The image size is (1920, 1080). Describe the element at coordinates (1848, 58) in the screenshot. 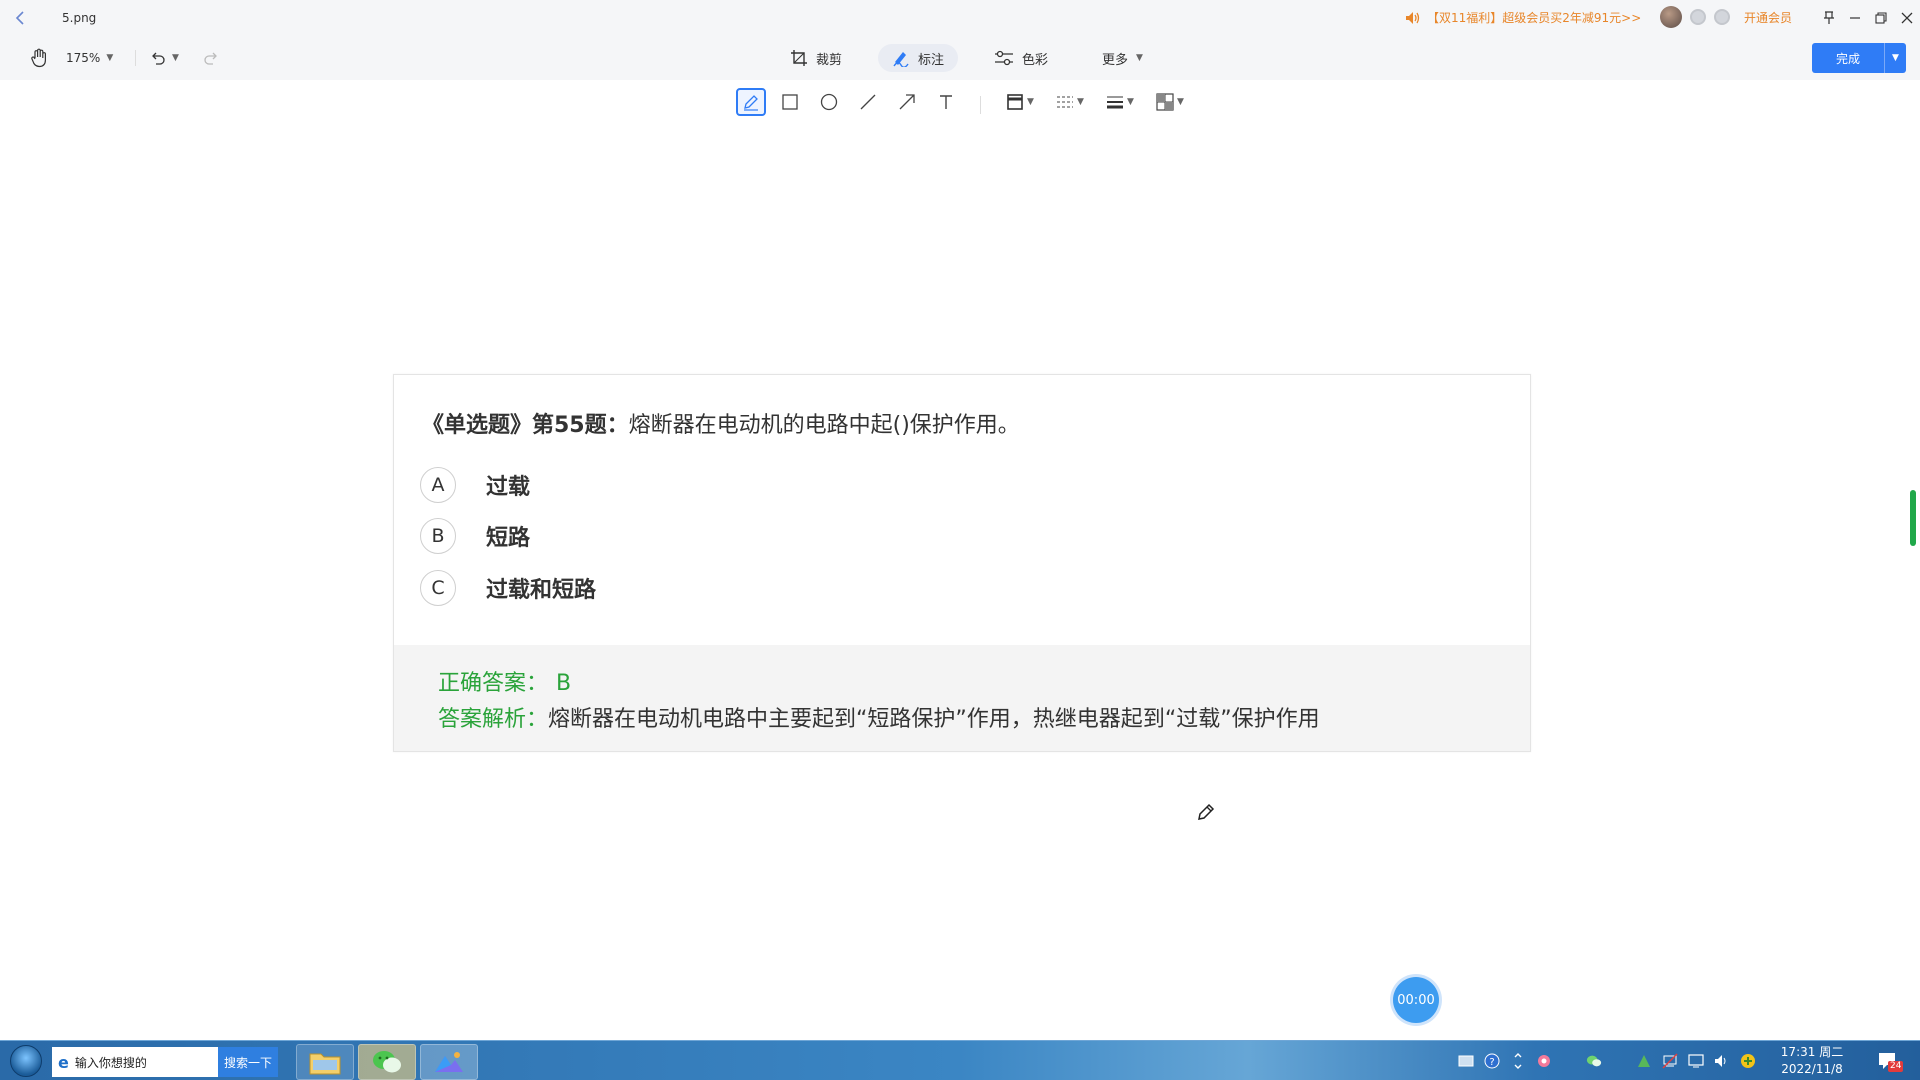

I see `done-button: 完成` at that location.